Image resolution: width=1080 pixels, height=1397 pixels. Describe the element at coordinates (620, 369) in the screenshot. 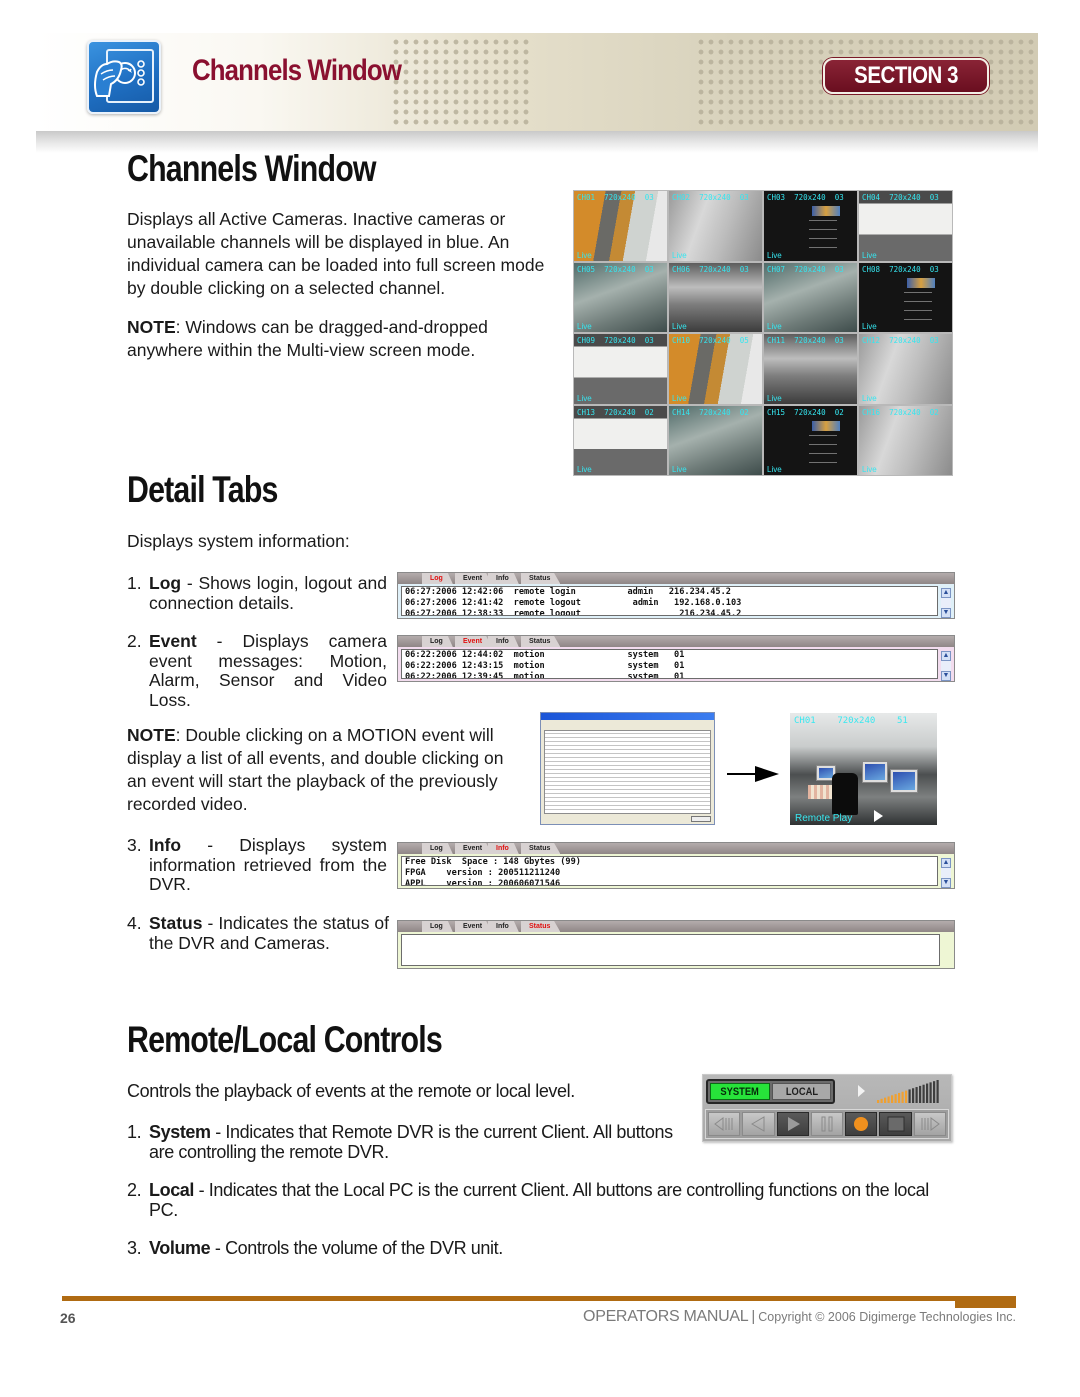

I see `camera-tile: CH09 720x240 03 Live` at that location.